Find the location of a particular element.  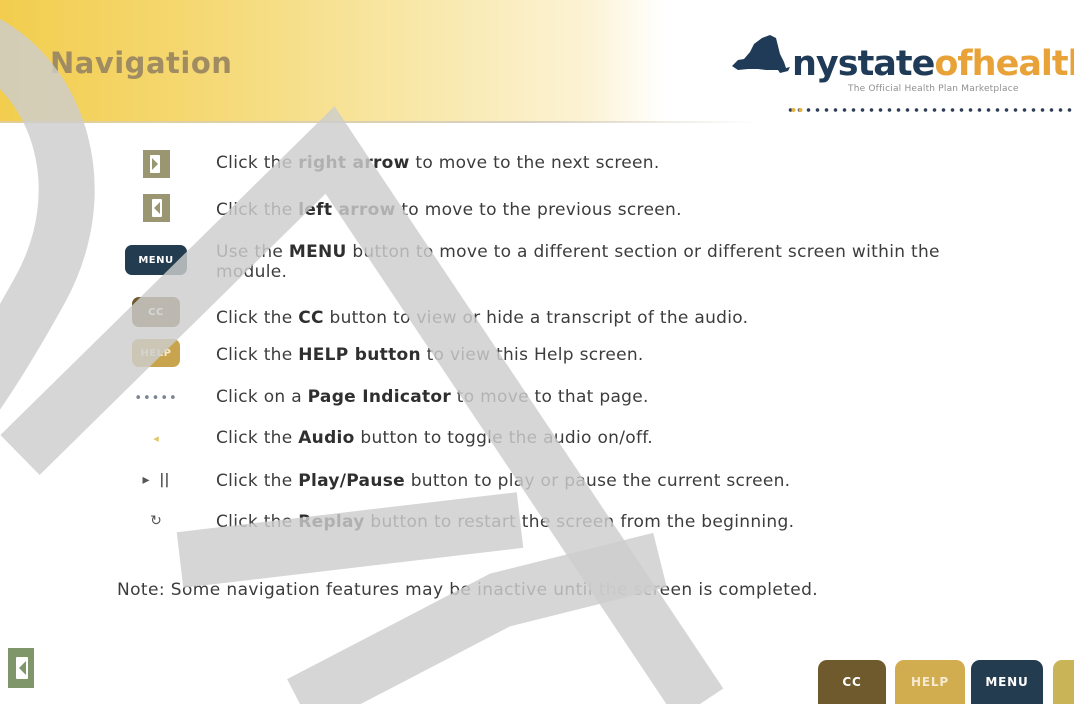

play-pause-icon: ▸ || is located at coordinates (156, 480).